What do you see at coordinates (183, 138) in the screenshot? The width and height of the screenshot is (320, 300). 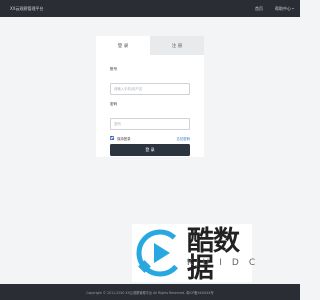 I see `forgot-password-link: 忘记密码` at bounding box center [183, 138].